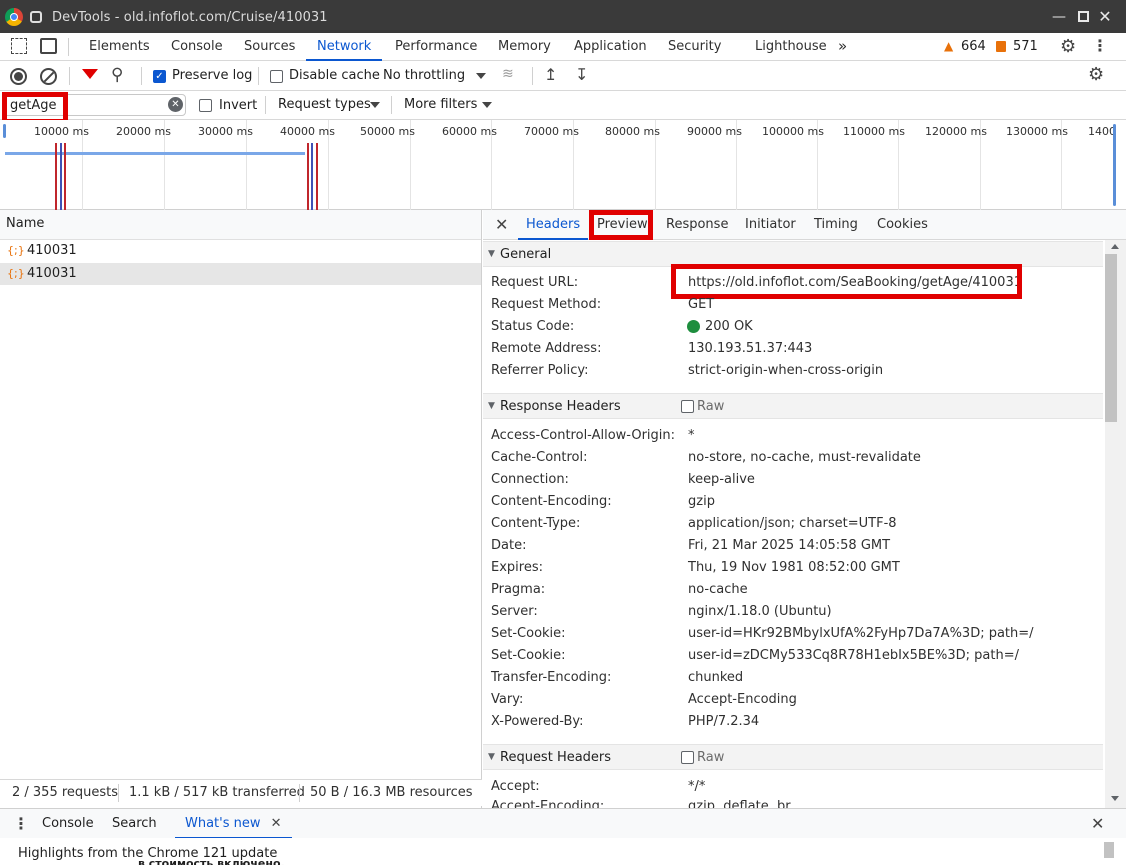  What do you see at coordinates (514, 611) in the screenshot?
I see `header-name: Server:` at bounding box center [514, 611].